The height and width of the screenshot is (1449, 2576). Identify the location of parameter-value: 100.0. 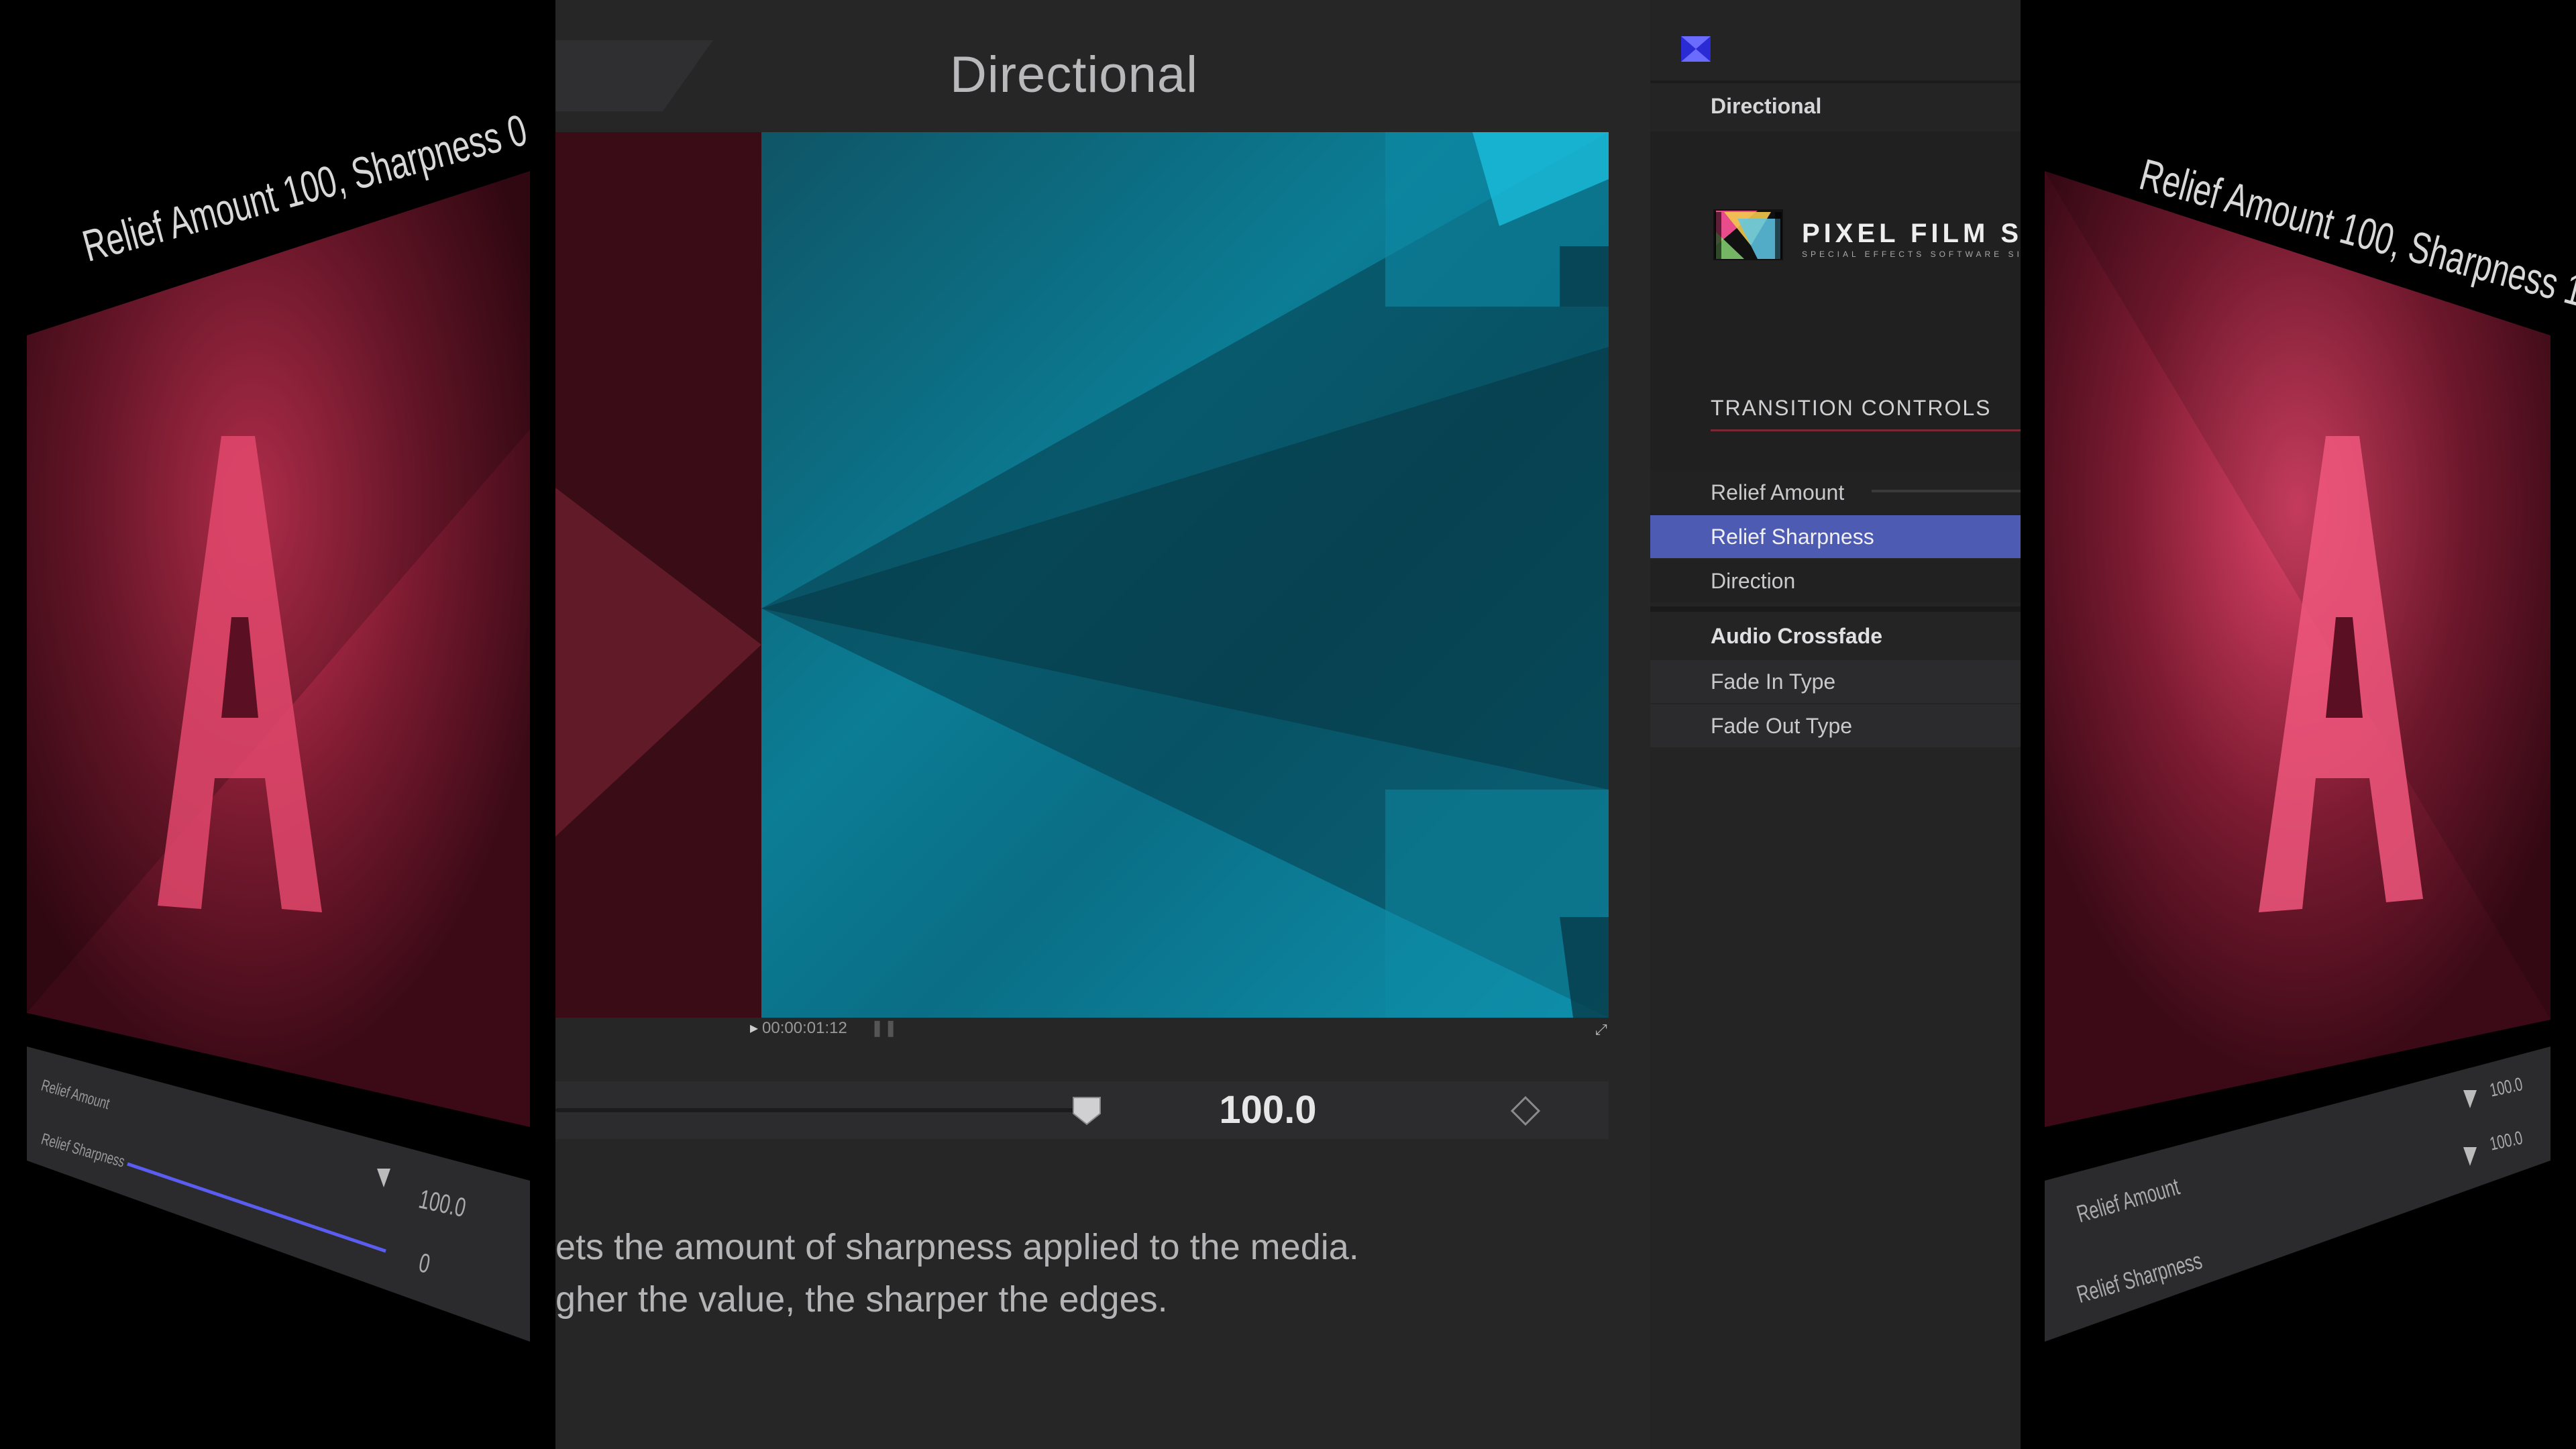
(1268, 1110).